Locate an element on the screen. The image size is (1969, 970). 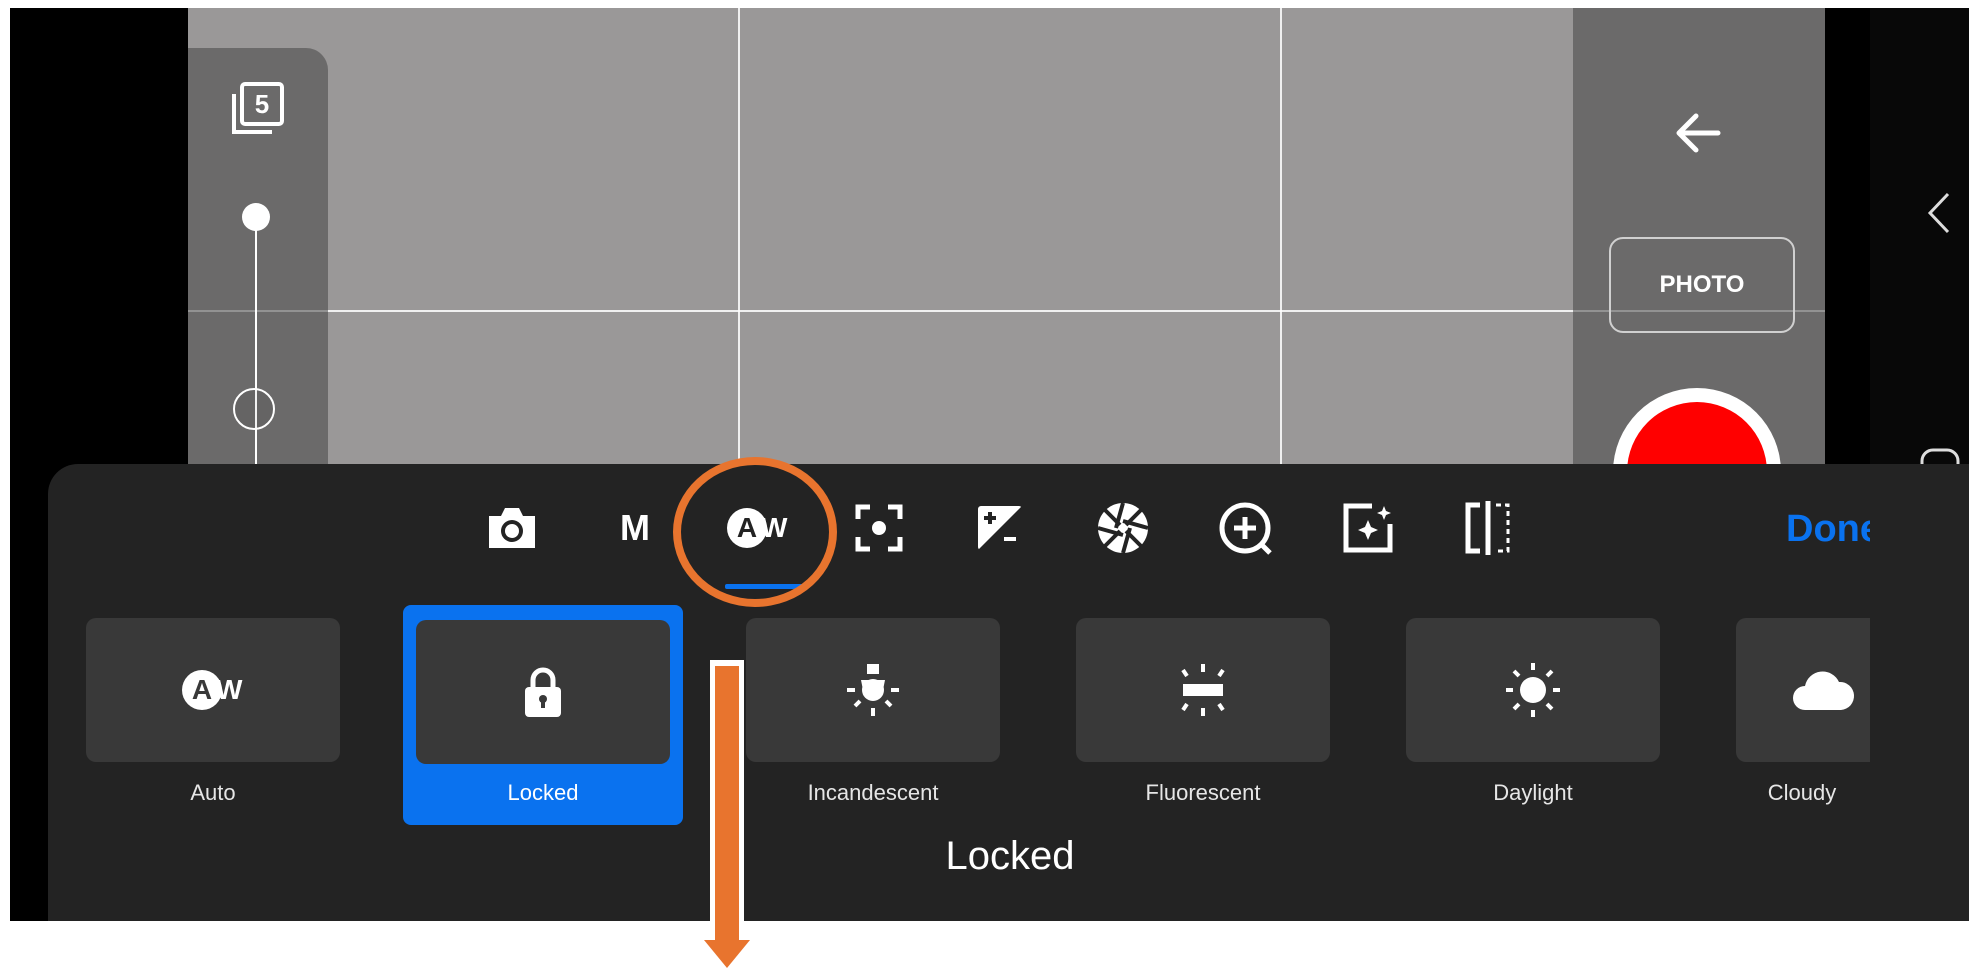
incandescent-bulb-icon is located at coordinates (873, 690).